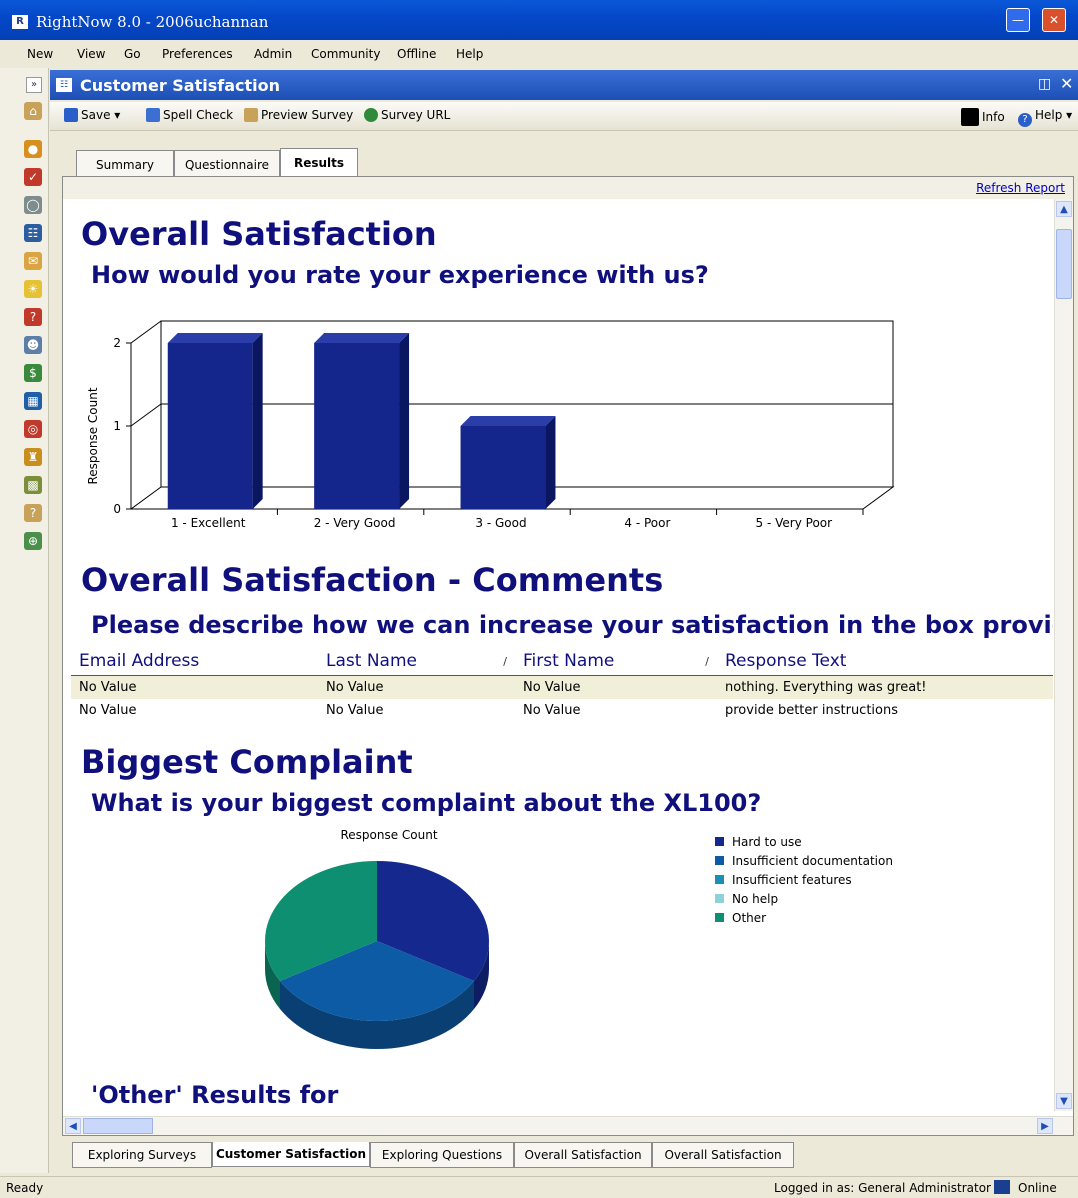 This screenshot has width=1078, height=1198. I want to click on tab-summary: Summary, so click(125, 163).